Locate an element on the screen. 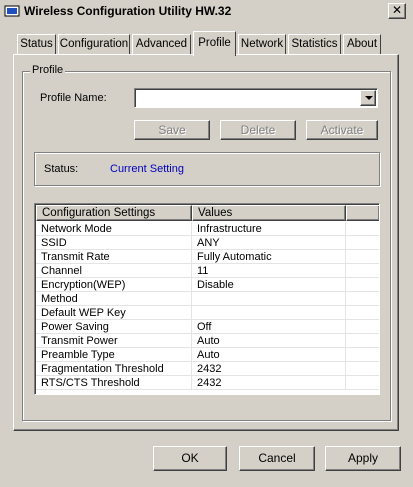 The width and height of the screenshot is (413, 487). cancel-button-label: Cancel is located at coordinates (277, 458).